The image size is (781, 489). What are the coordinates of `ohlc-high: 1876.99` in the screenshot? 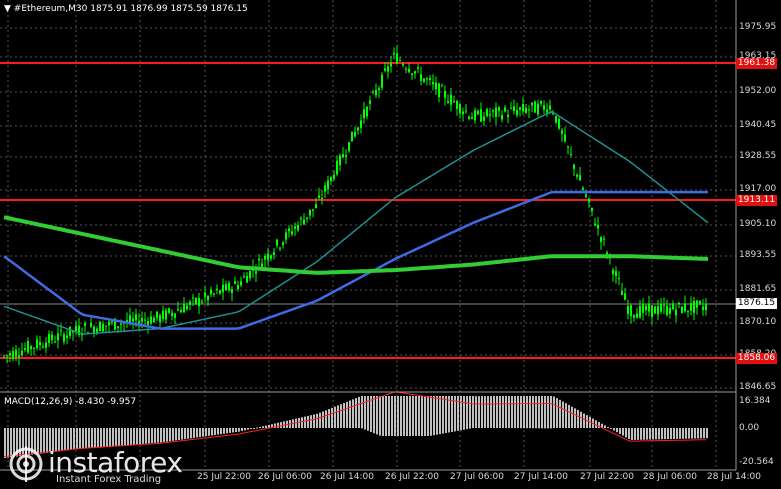 It's located at (149, 9).